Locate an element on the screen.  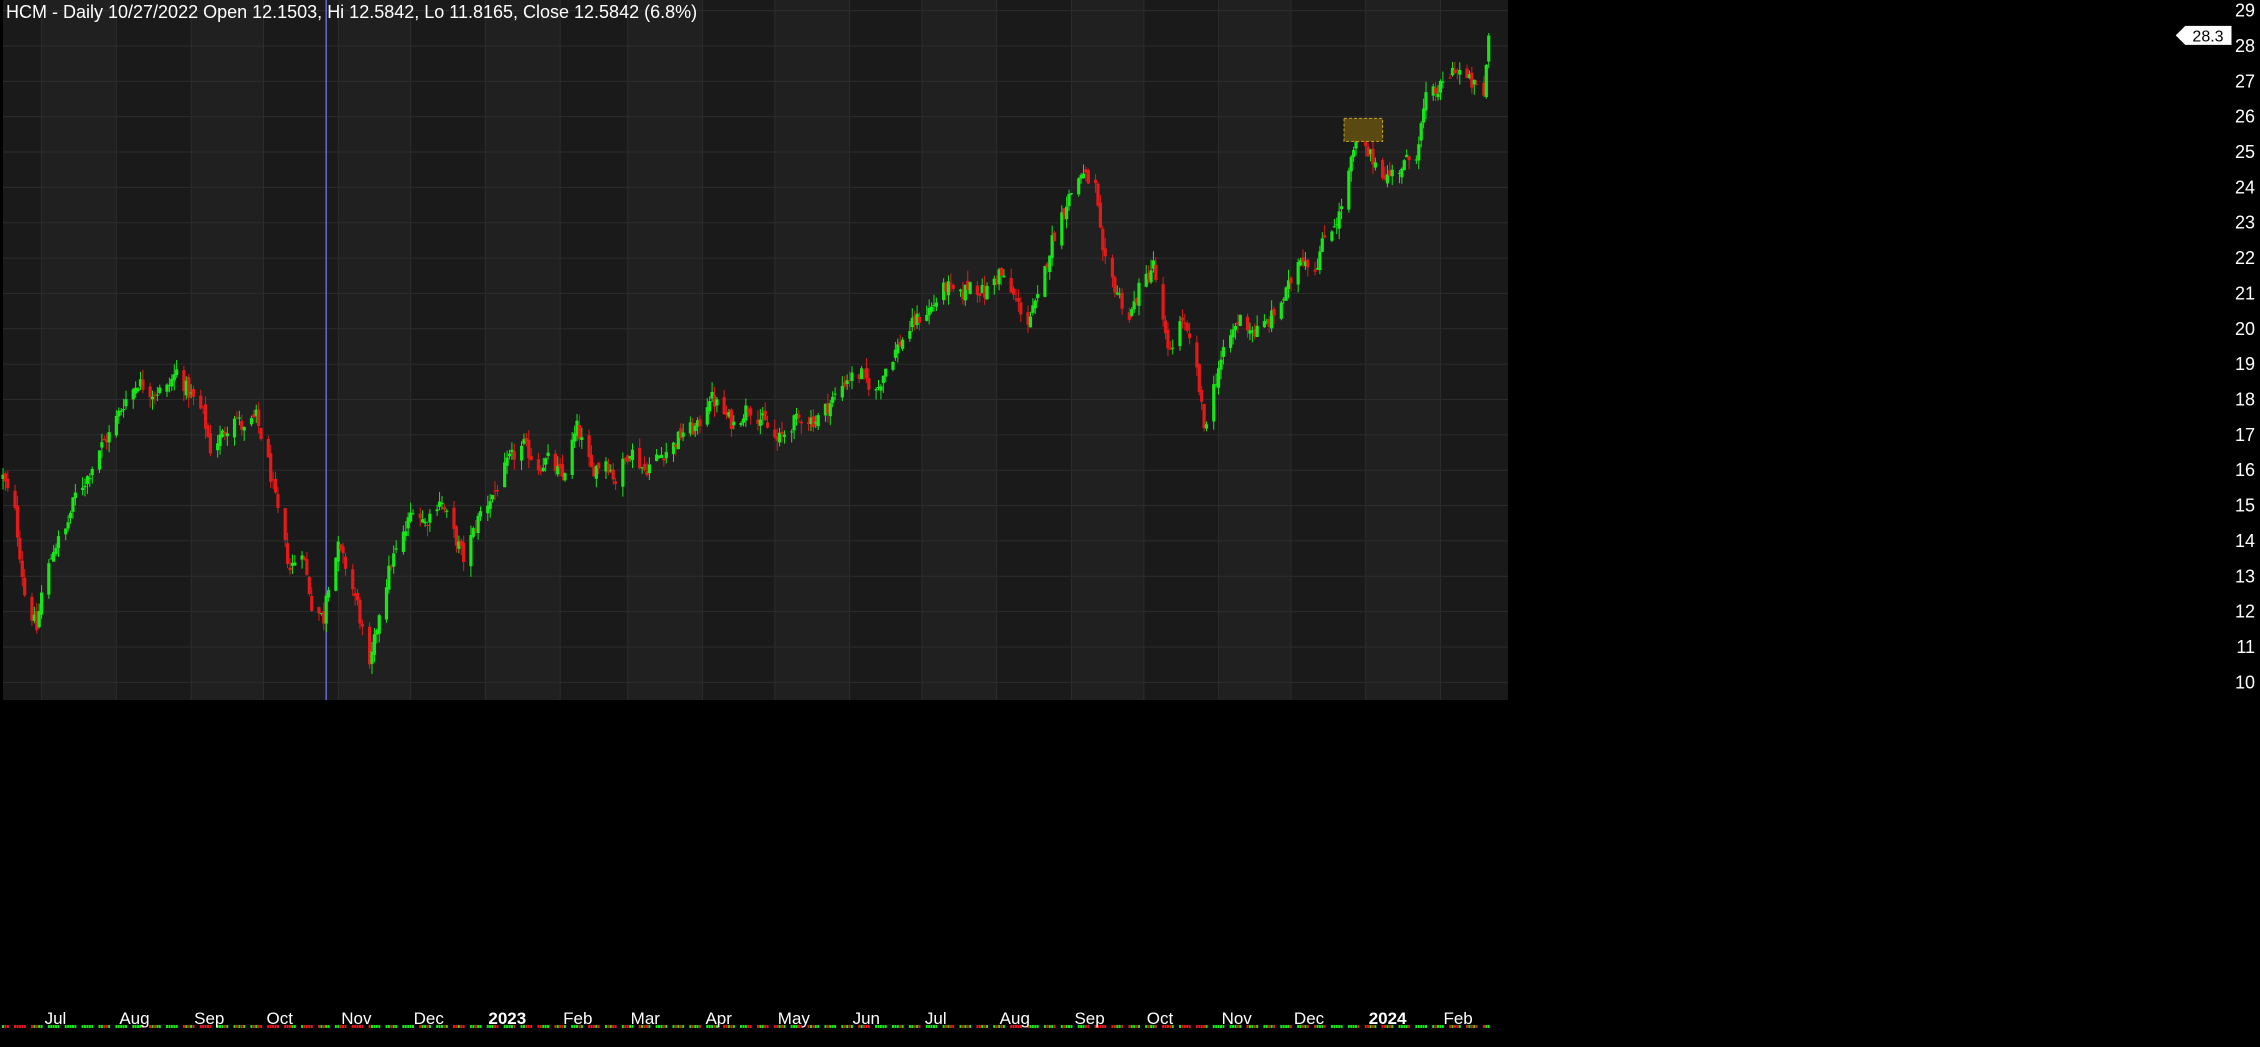
x-tick-label: Sep is located at coordinates (209, 1018).